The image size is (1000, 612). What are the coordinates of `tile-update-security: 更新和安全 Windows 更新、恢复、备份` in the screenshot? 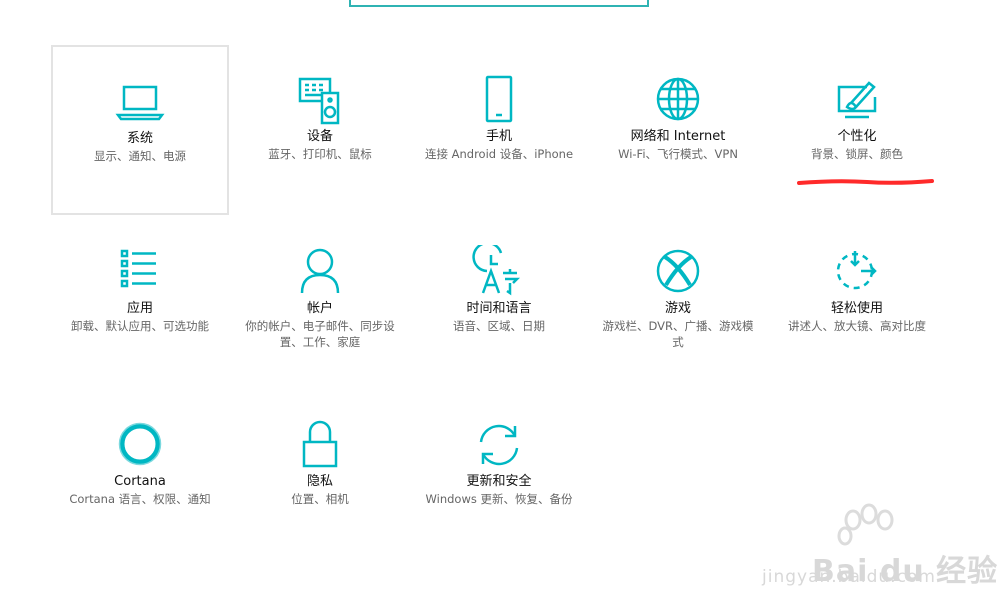 It's located at (499, 475).